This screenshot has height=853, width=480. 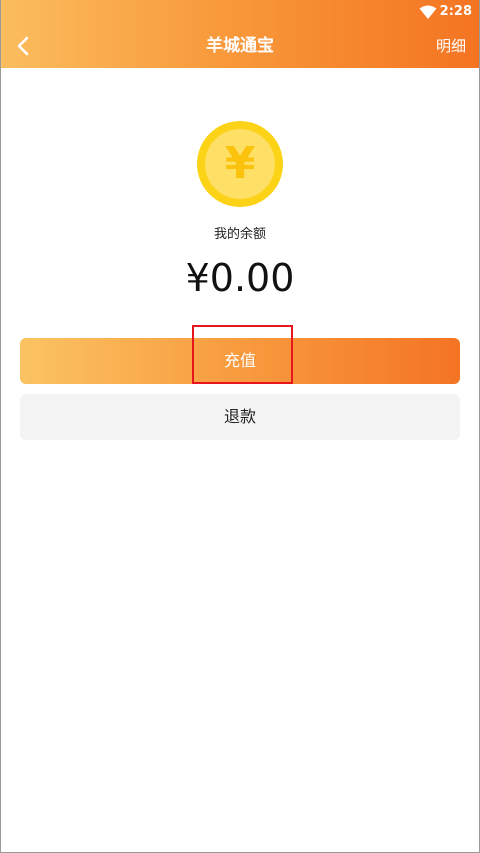 What do you see at coordinates (239, 234) in the screenshot?
I see `balance-label: 我的余额` at bounding box center [239, 234].